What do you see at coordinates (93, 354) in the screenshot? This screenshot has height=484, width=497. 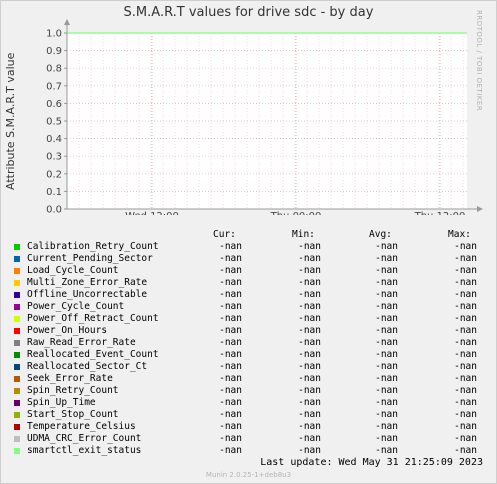 I see `legend-item-name: Reallocated_Event_Count` at bounding box center [93, 354].